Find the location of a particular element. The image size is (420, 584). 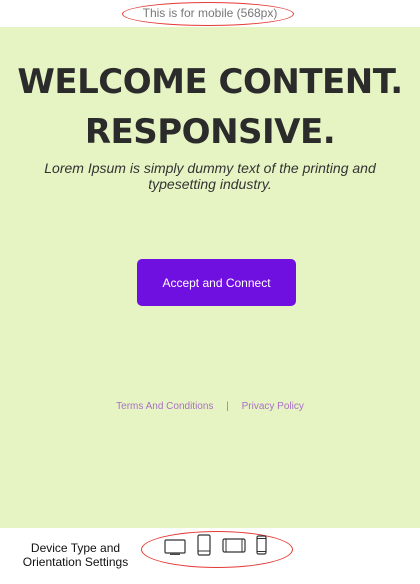

footer-links: Terms And Conditions | Privacy Policy is located at coordinates (210, 406).